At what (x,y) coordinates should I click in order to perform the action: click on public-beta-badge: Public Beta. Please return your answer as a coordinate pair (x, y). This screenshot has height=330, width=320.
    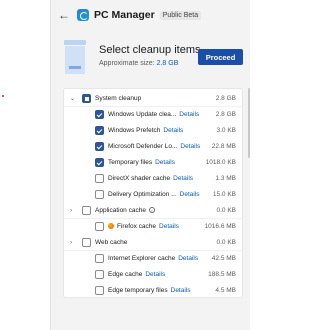
    Looking at the image, I should click on (180, 15).